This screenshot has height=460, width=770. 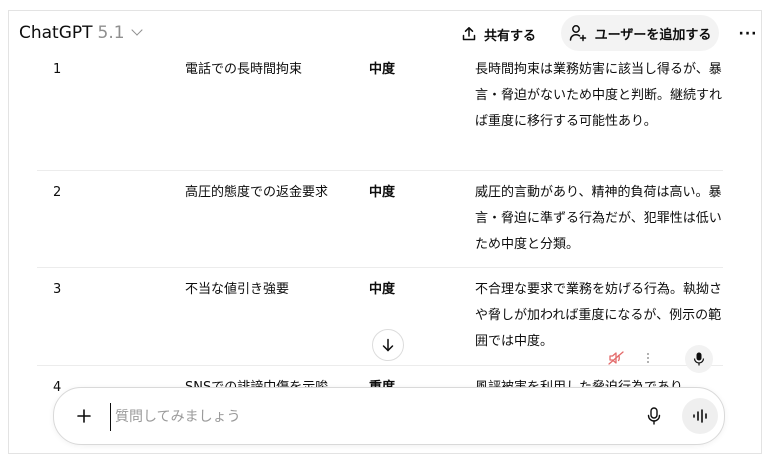 What do you see at coordinates (653, 35) in the screenshot?
I see `add-user-label: ユーザーを追加する` at bounding box center [653, 35].